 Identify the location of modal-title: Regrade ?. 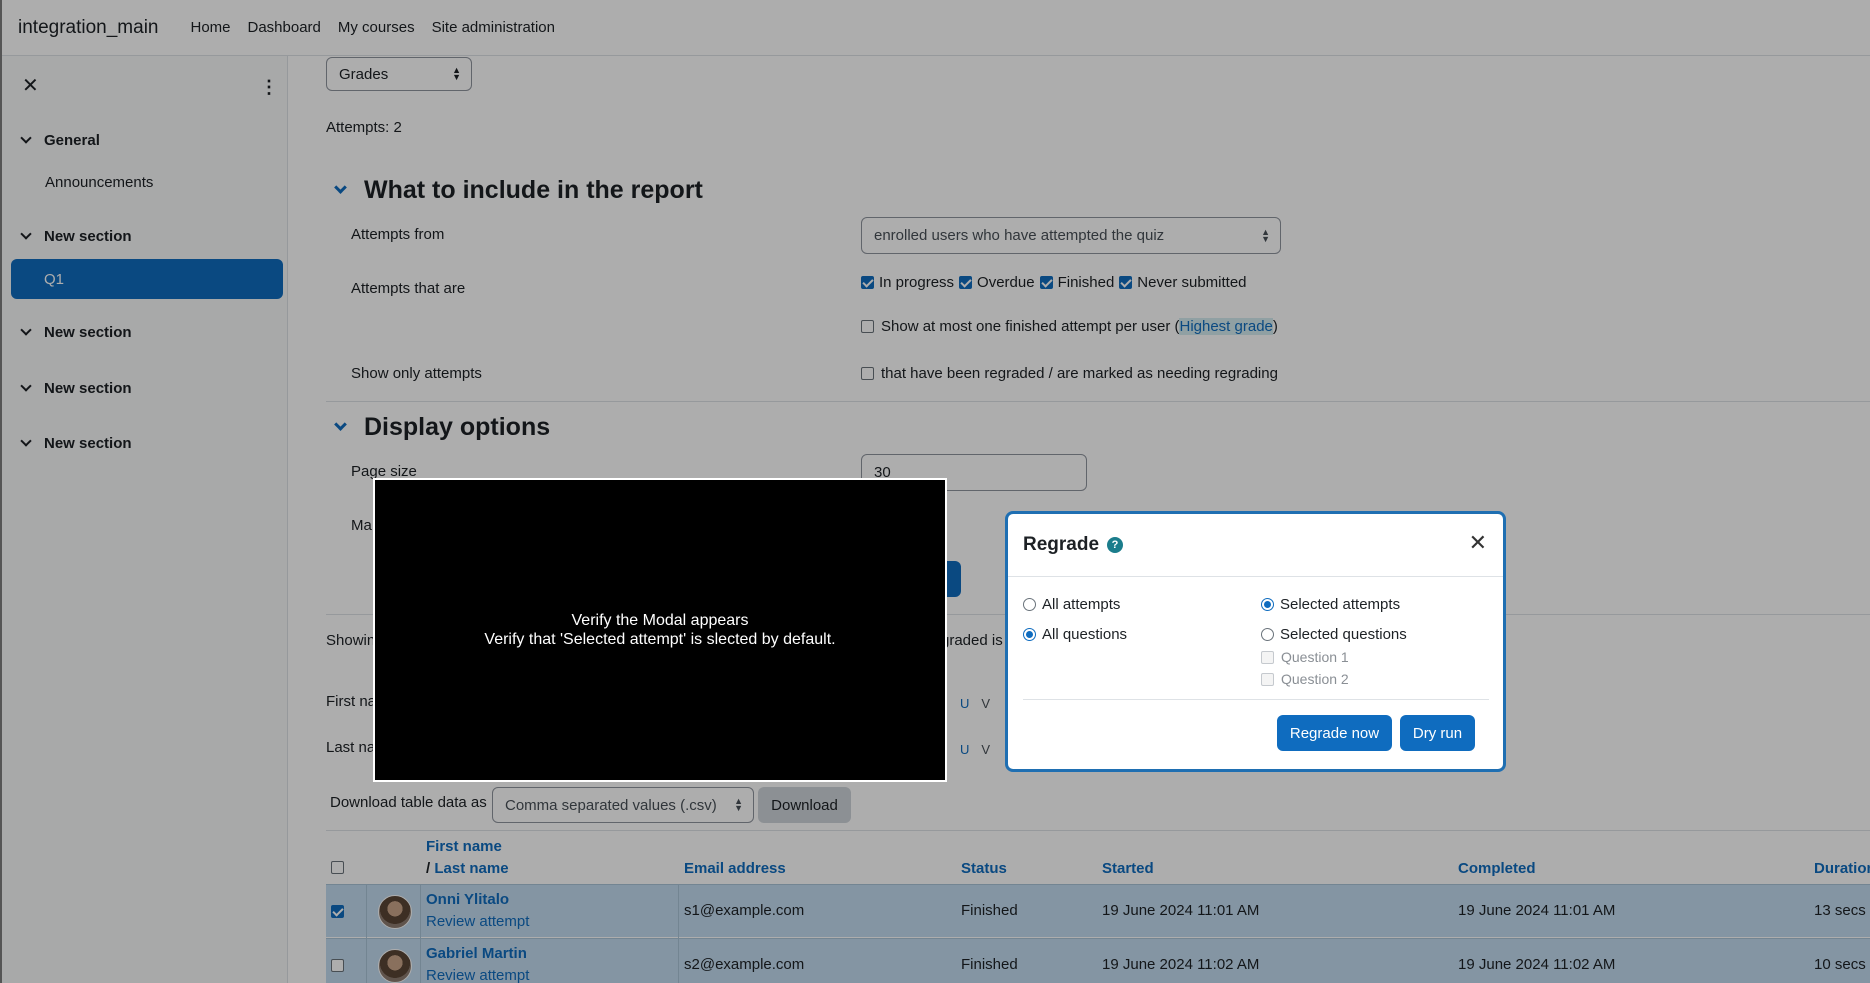
(1073, 545).